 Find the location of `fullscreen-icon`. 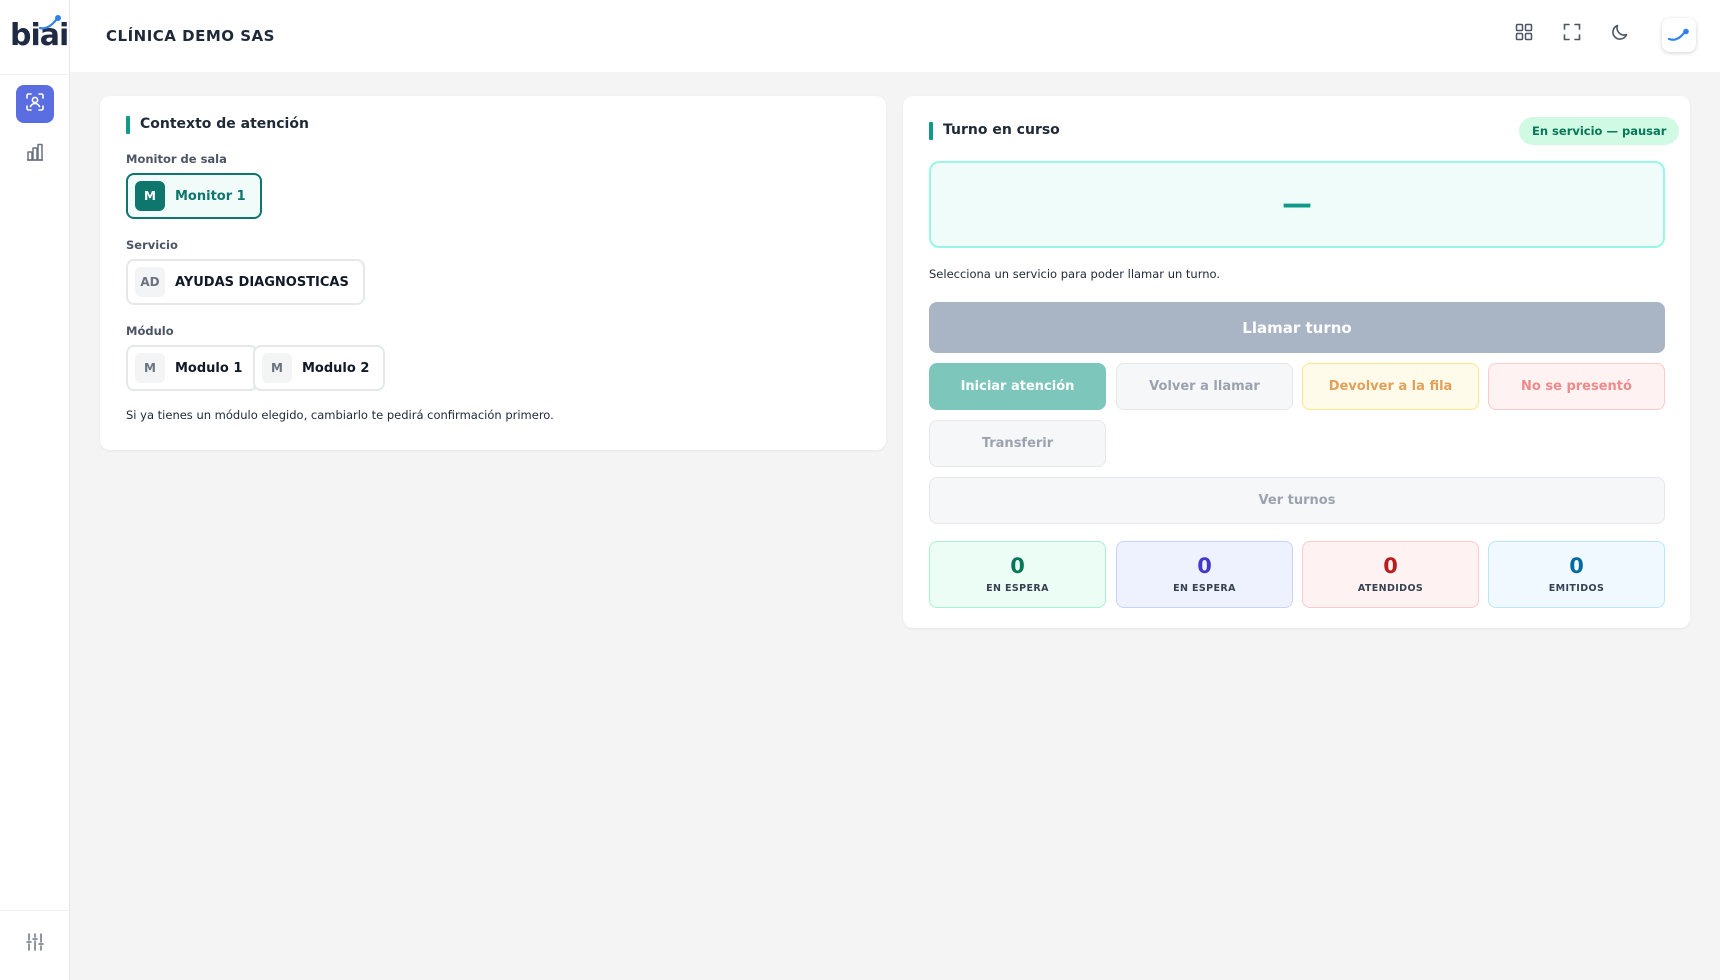

fullscreen-icon is located at coordinates (1572, 34).